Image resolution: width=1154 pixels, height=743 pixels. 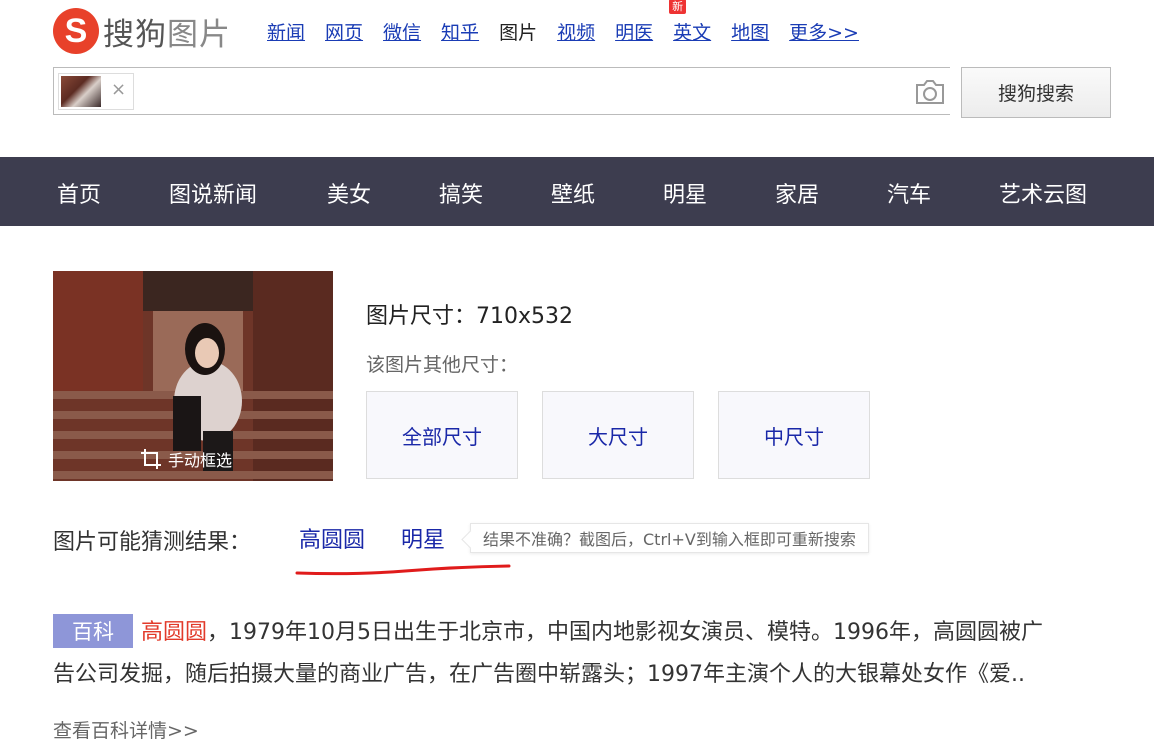 What do you see at coordinates (930, 92) in the screenshot?
I see `camera-icon` at bounding box center [930, 92].